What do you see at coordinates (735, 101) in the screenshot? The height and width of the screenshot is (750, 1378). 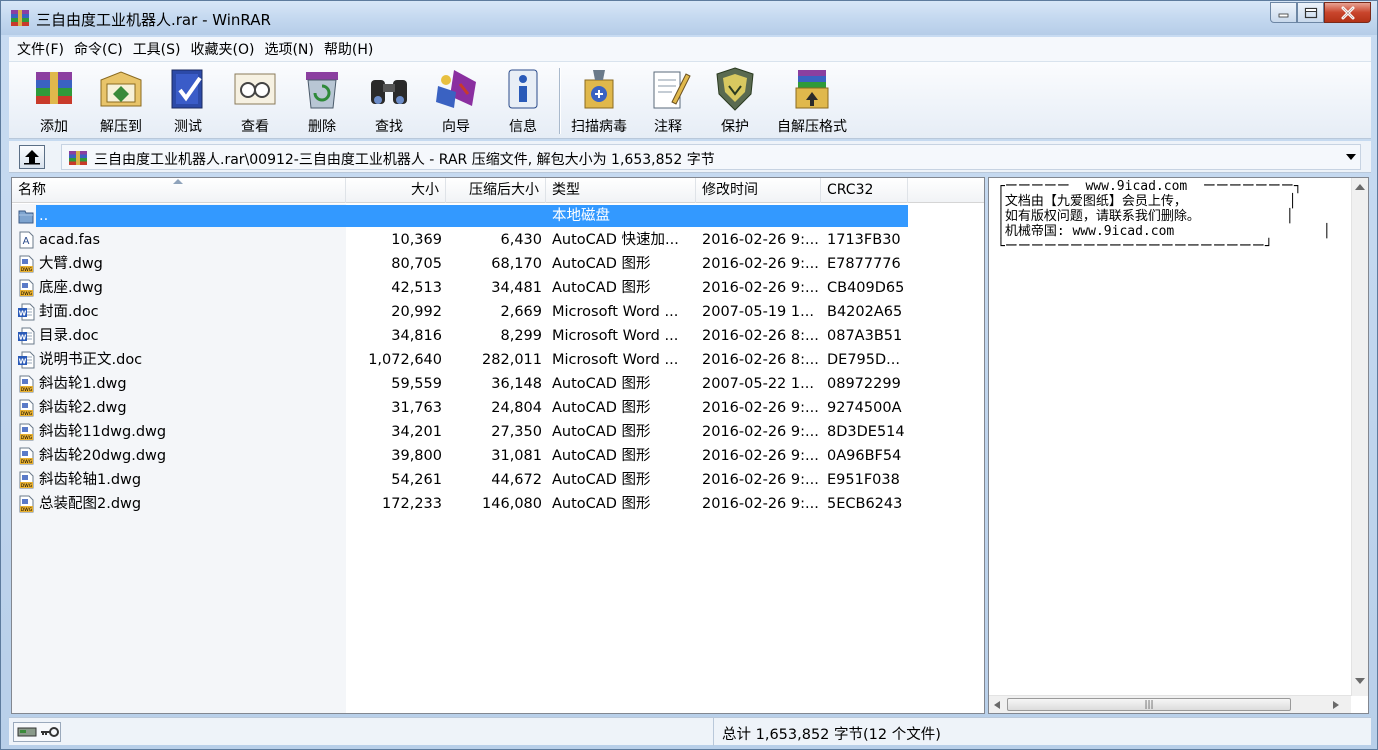 I see `protect-button: 保护` at bounding box center [735, 101].